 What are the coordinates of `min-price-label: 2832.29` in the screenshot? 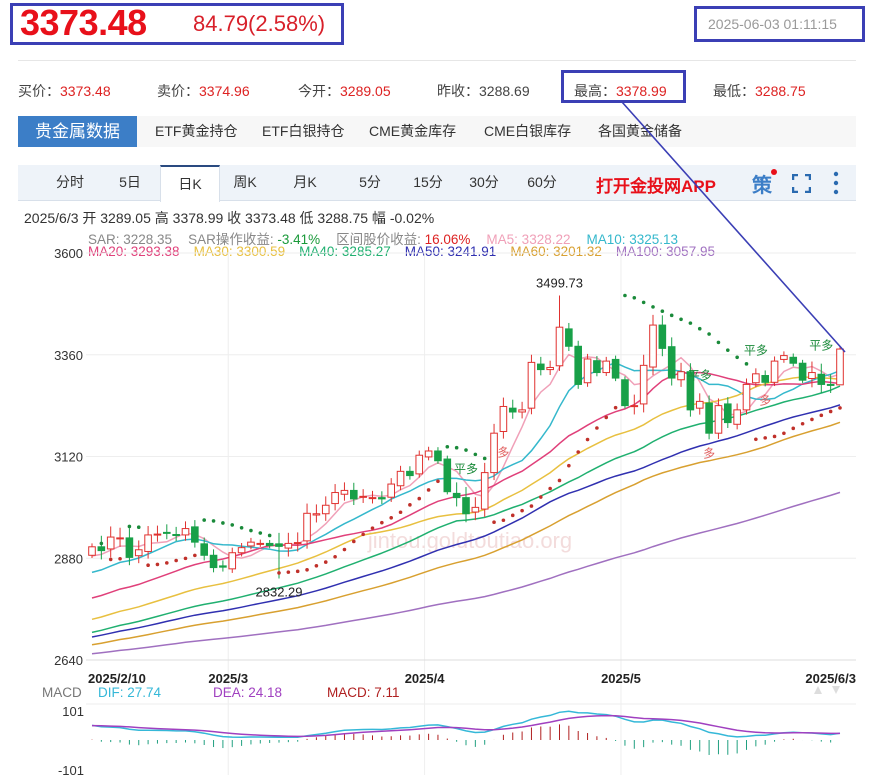 It's located at (279, 591).